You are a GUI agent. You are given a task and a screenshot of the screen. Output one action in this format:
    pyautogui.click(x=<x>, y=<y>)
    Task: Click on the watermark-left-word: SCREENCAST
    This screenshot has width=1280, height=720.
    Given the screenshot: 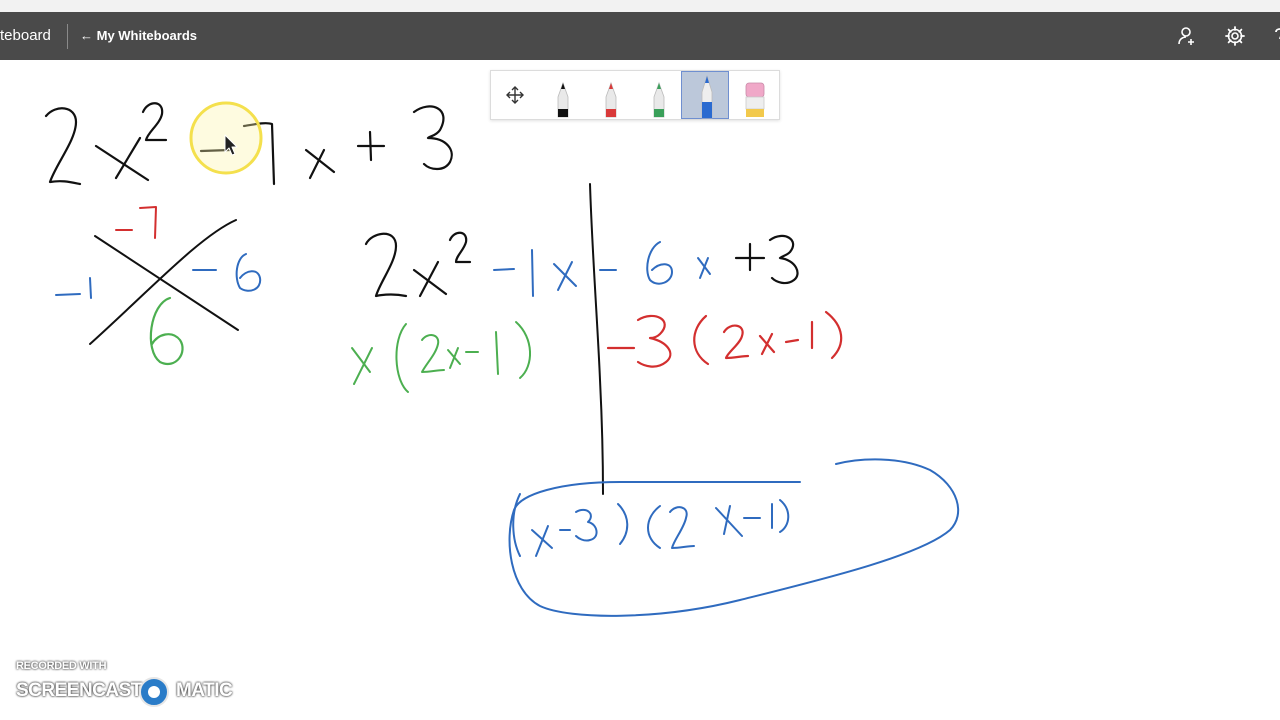 What is the action you would take?
    pyautogui.click(x=79, y=690)
    